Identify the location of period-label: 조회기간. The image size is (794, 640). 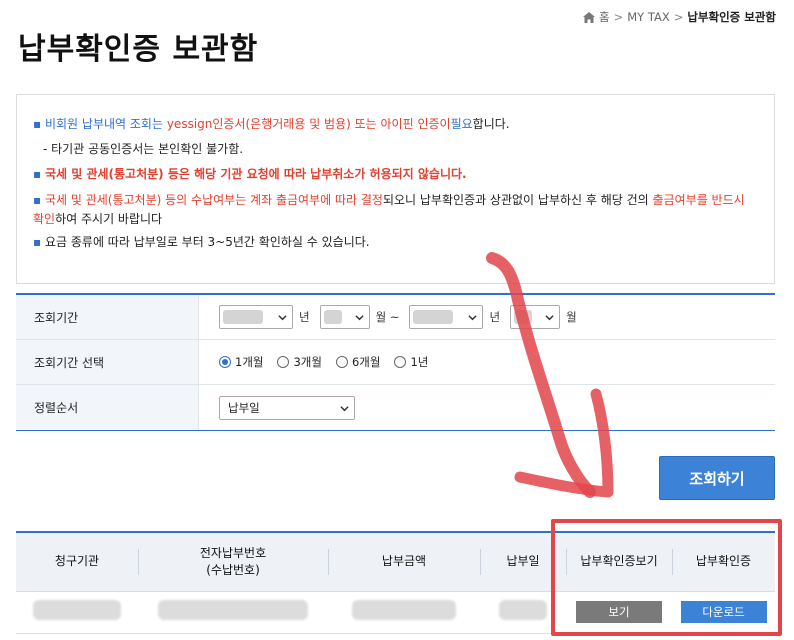
(107, 317).